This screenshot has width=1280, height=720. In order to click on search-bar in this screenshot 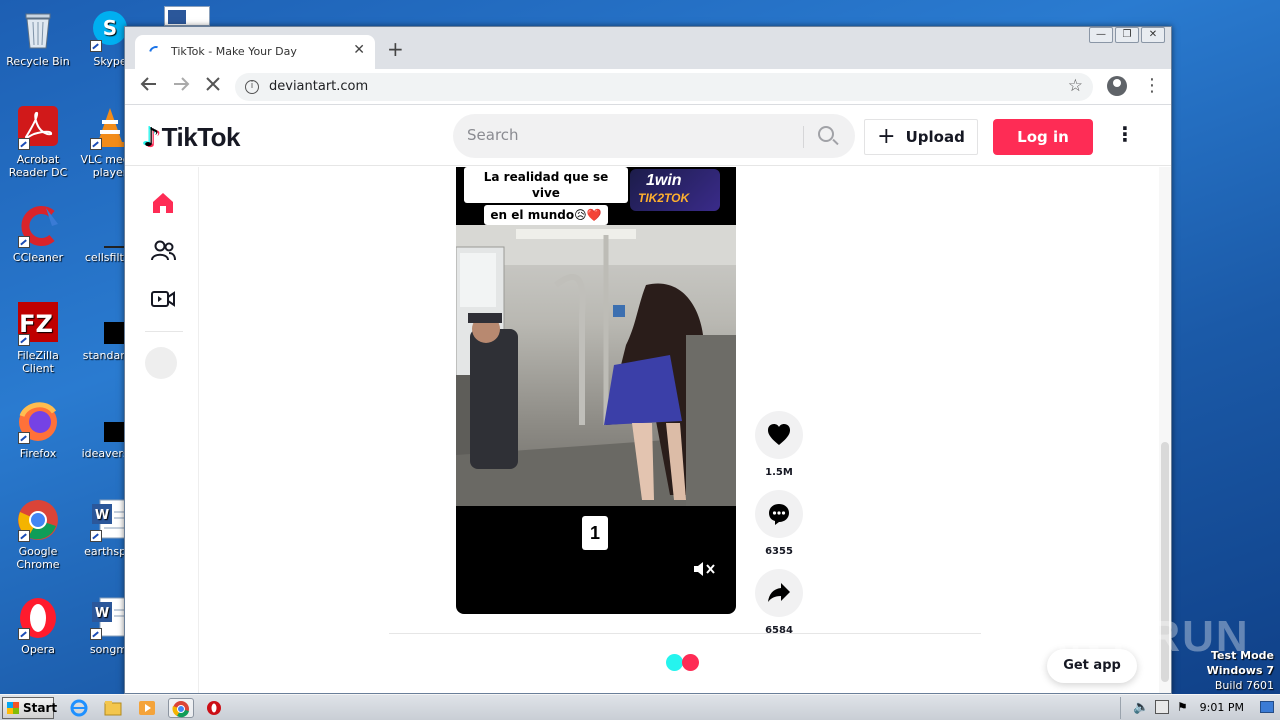, I will do `click(654, 136)`.